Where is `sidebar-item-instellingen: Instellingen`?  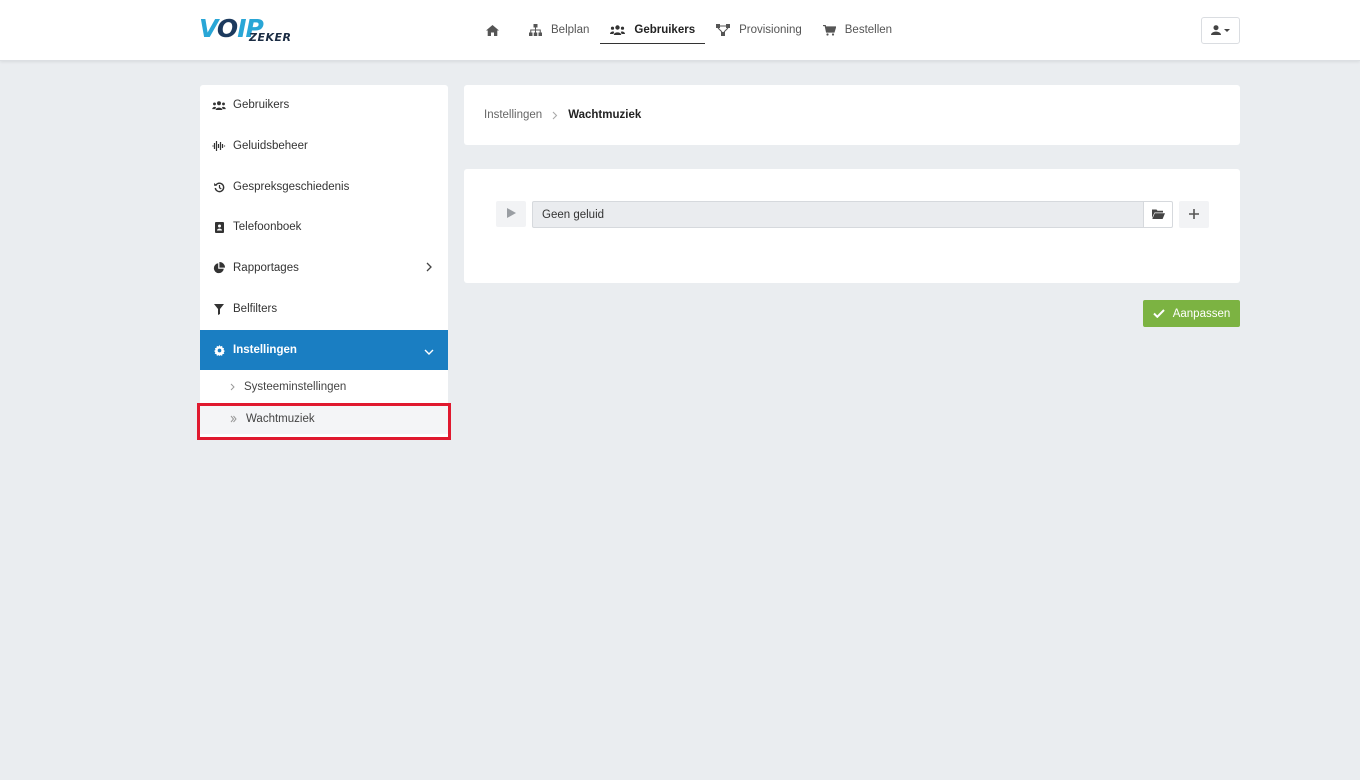
sidebar-item-instellingen: Instellingen is located at coordinates (324, 350).